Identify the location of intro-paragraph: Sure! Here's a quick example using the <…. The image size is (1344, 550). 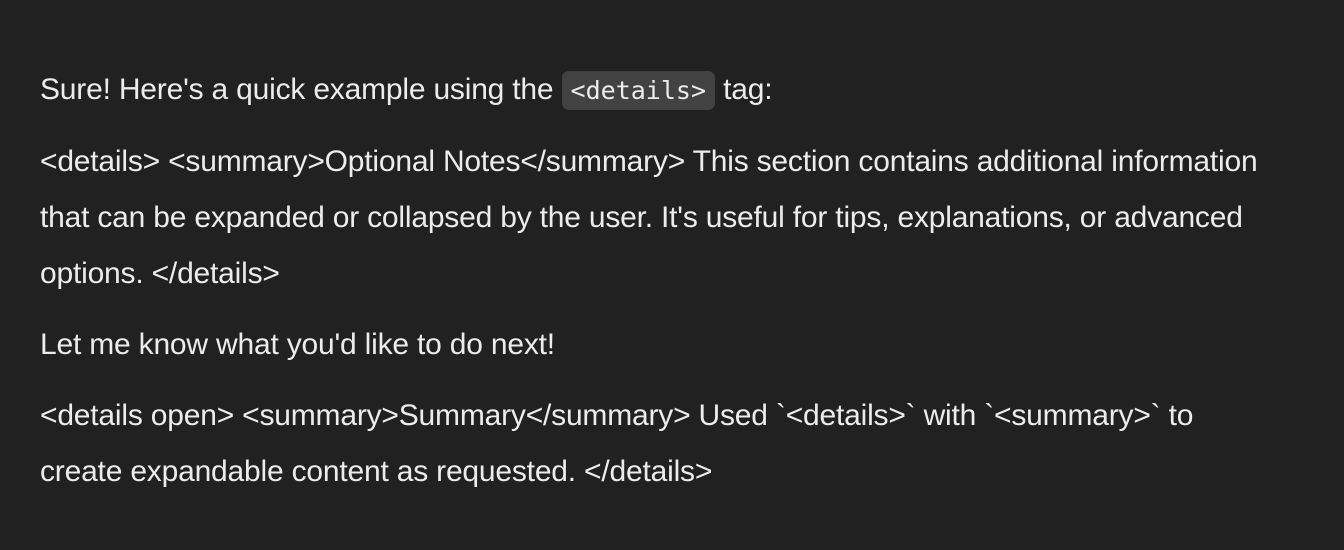
(660, 90).